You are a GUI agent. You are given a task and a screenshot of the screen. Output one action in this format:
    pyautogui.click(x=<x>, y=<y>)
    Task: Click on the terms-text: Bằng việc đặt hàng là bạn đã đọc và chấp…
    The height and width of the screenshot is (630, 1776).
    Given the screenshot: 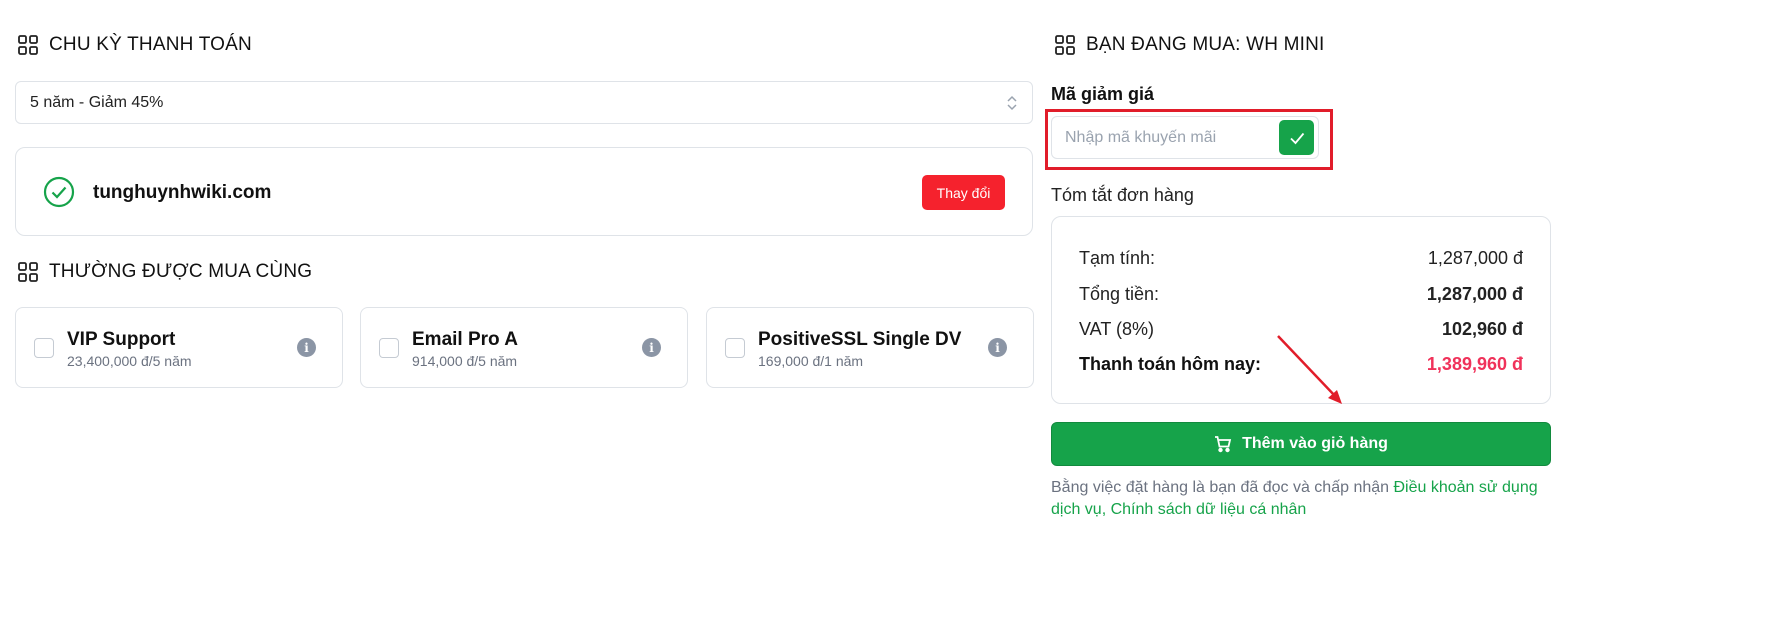 What is the action you would take?
    pyautogui.click(x=1303, y=499)
    